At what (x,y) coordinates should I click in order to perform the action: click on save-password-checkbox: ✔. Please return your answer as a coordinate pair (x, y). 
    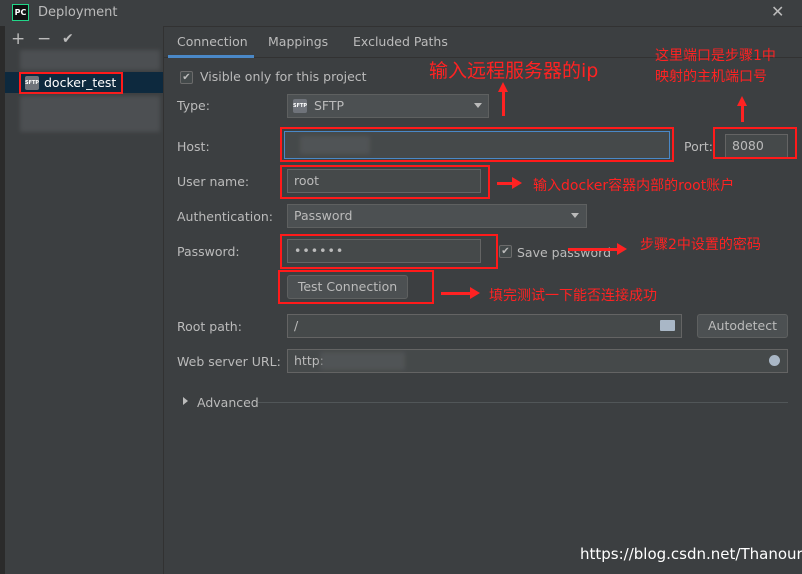
    Looking at the image, I should click on (505, 251).